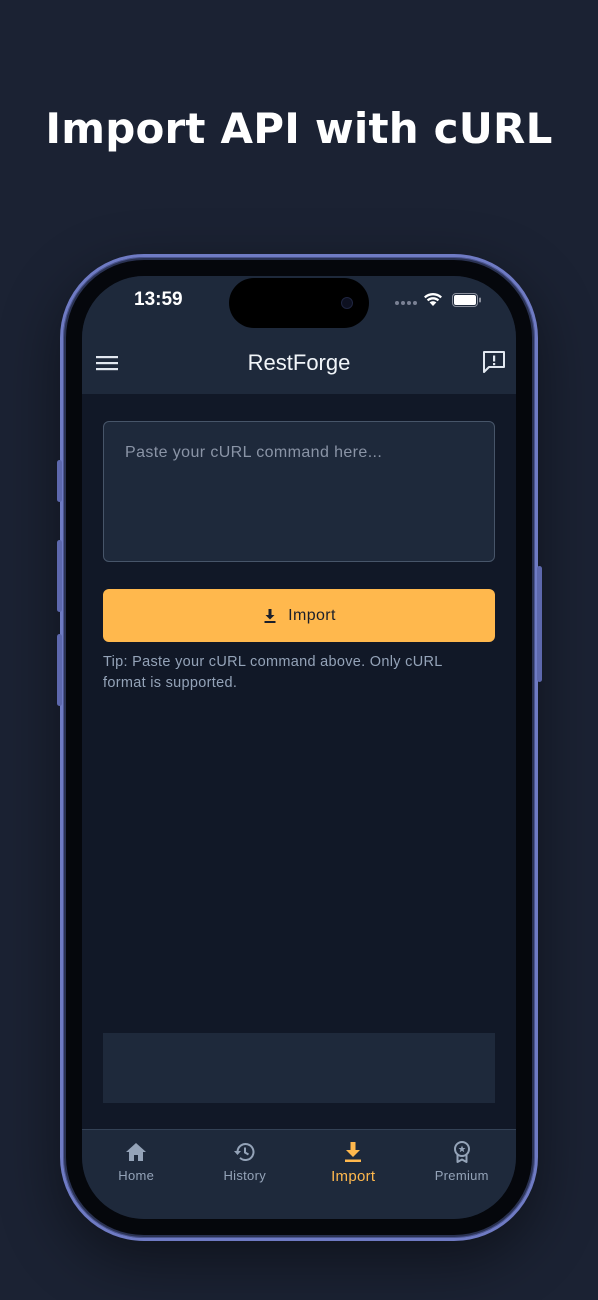 This screenshot has height=1300, width=598. I want to click on ad-banner-placeholder, so click(299, 1068).